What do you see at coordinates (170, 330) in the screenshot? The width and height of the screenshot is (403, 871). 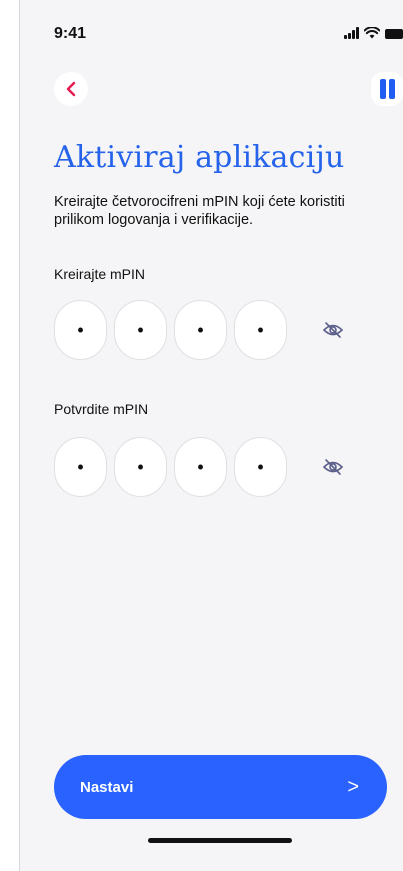 I see `create-pin-fields: • • • •` at bounding box center [170, 330].